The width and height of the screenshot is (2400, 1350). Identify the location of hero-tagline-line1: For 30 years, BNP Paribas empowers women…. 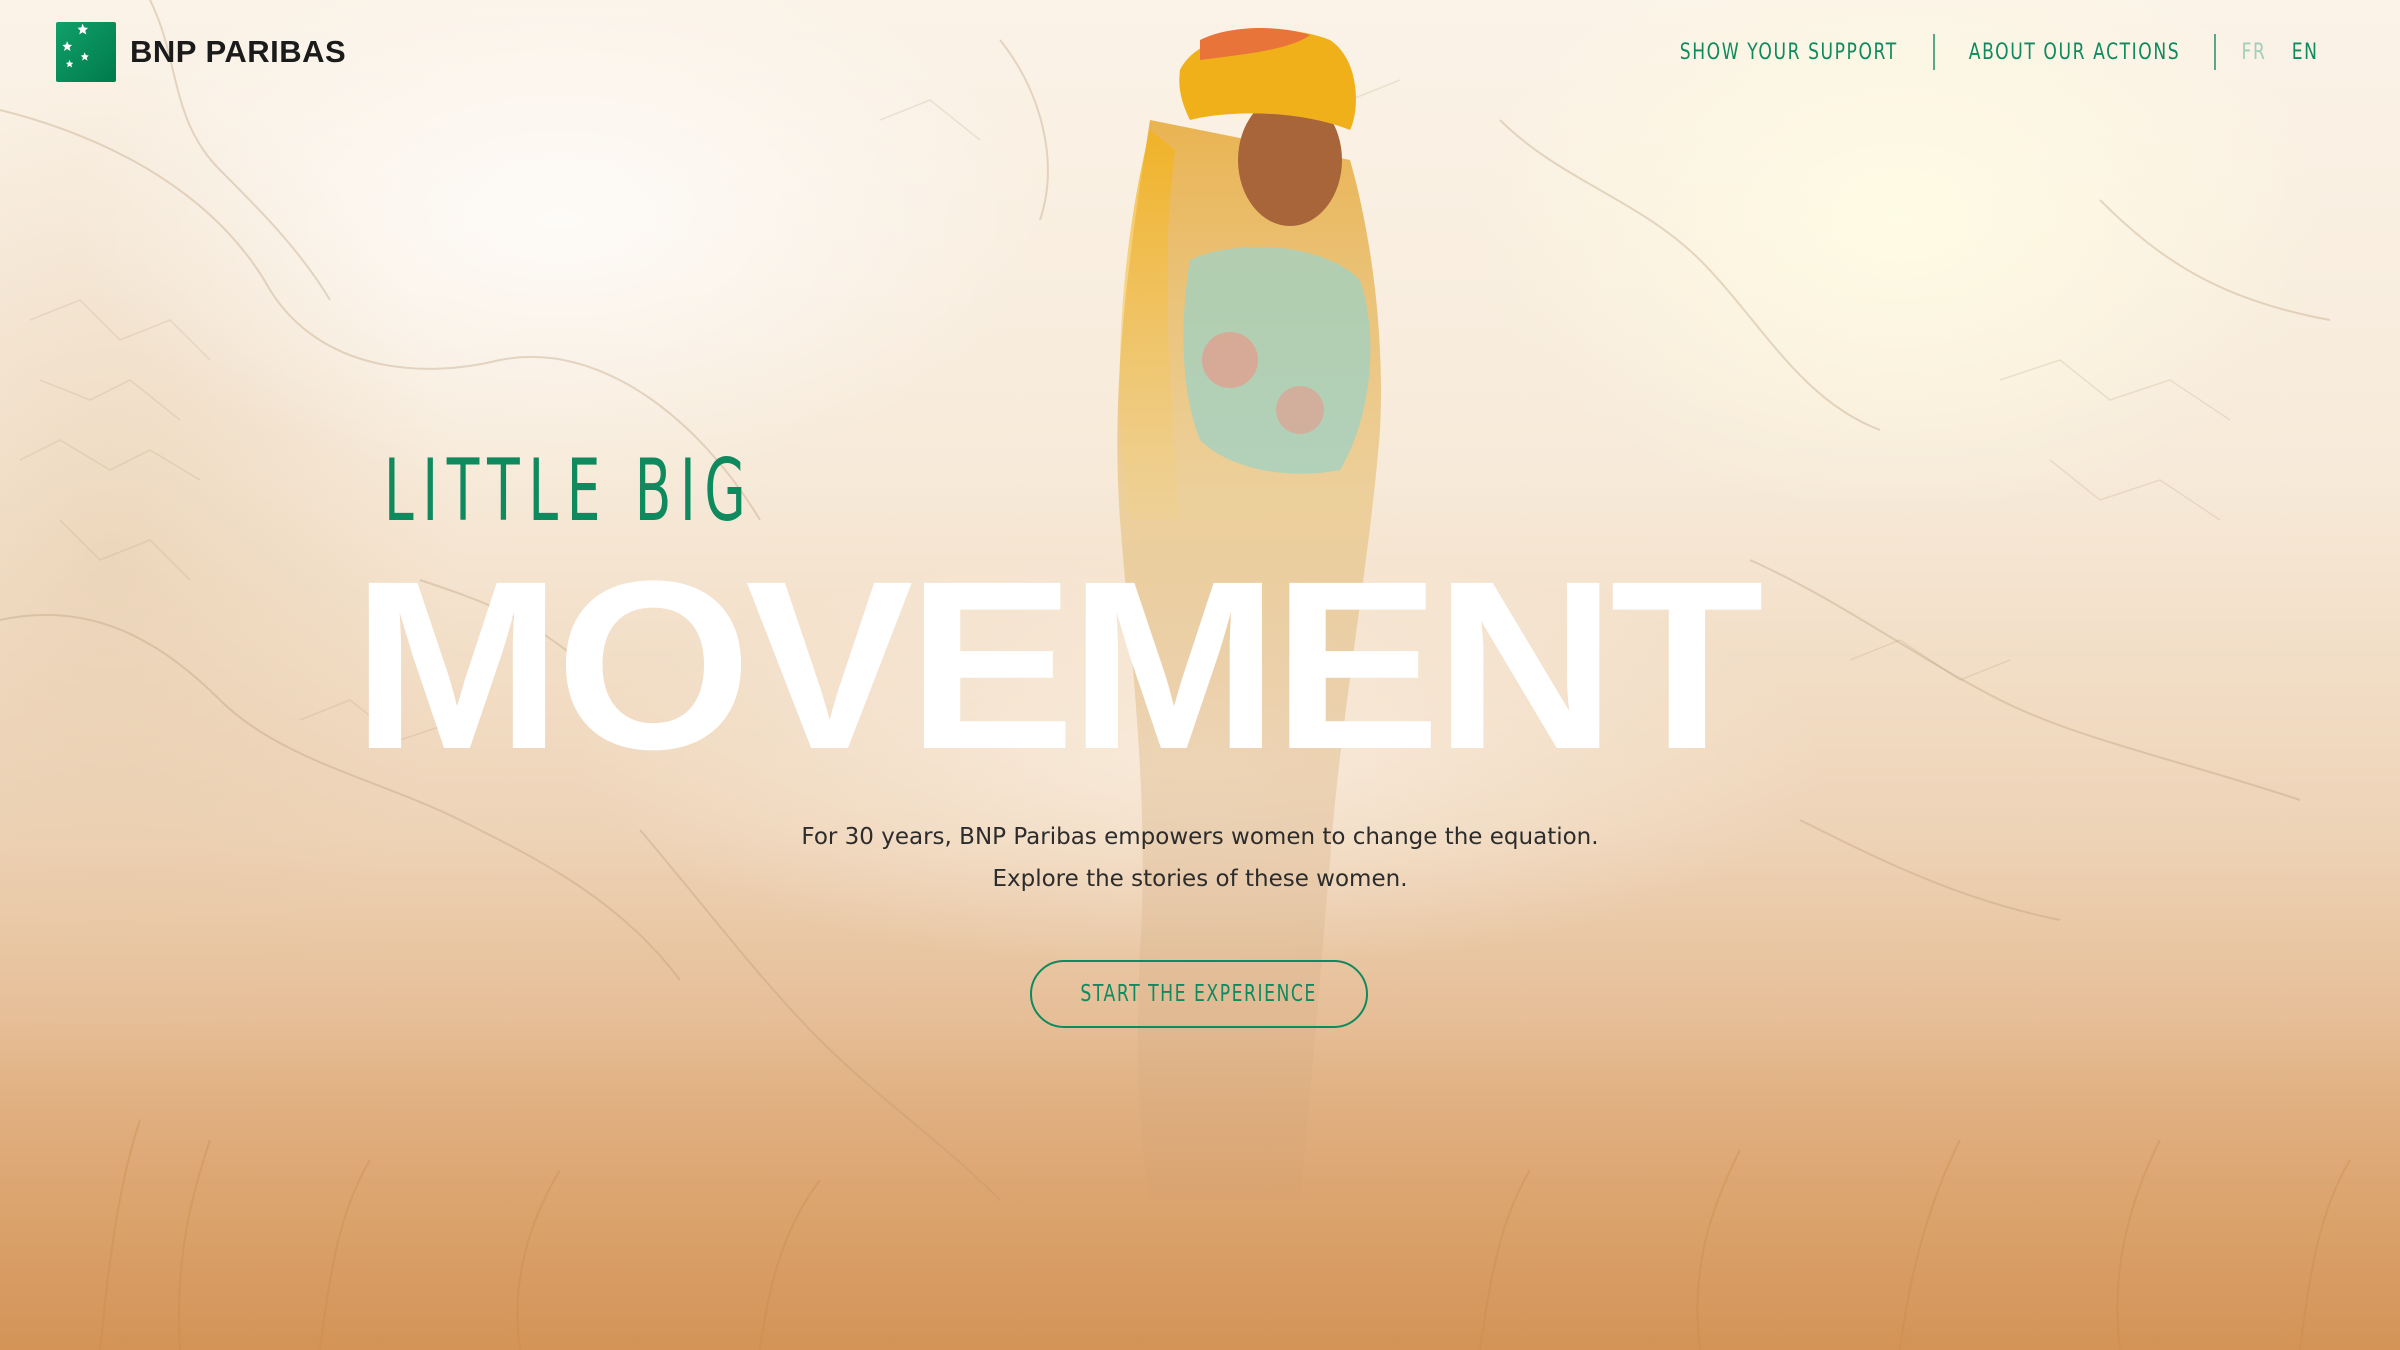
(1200, 837).